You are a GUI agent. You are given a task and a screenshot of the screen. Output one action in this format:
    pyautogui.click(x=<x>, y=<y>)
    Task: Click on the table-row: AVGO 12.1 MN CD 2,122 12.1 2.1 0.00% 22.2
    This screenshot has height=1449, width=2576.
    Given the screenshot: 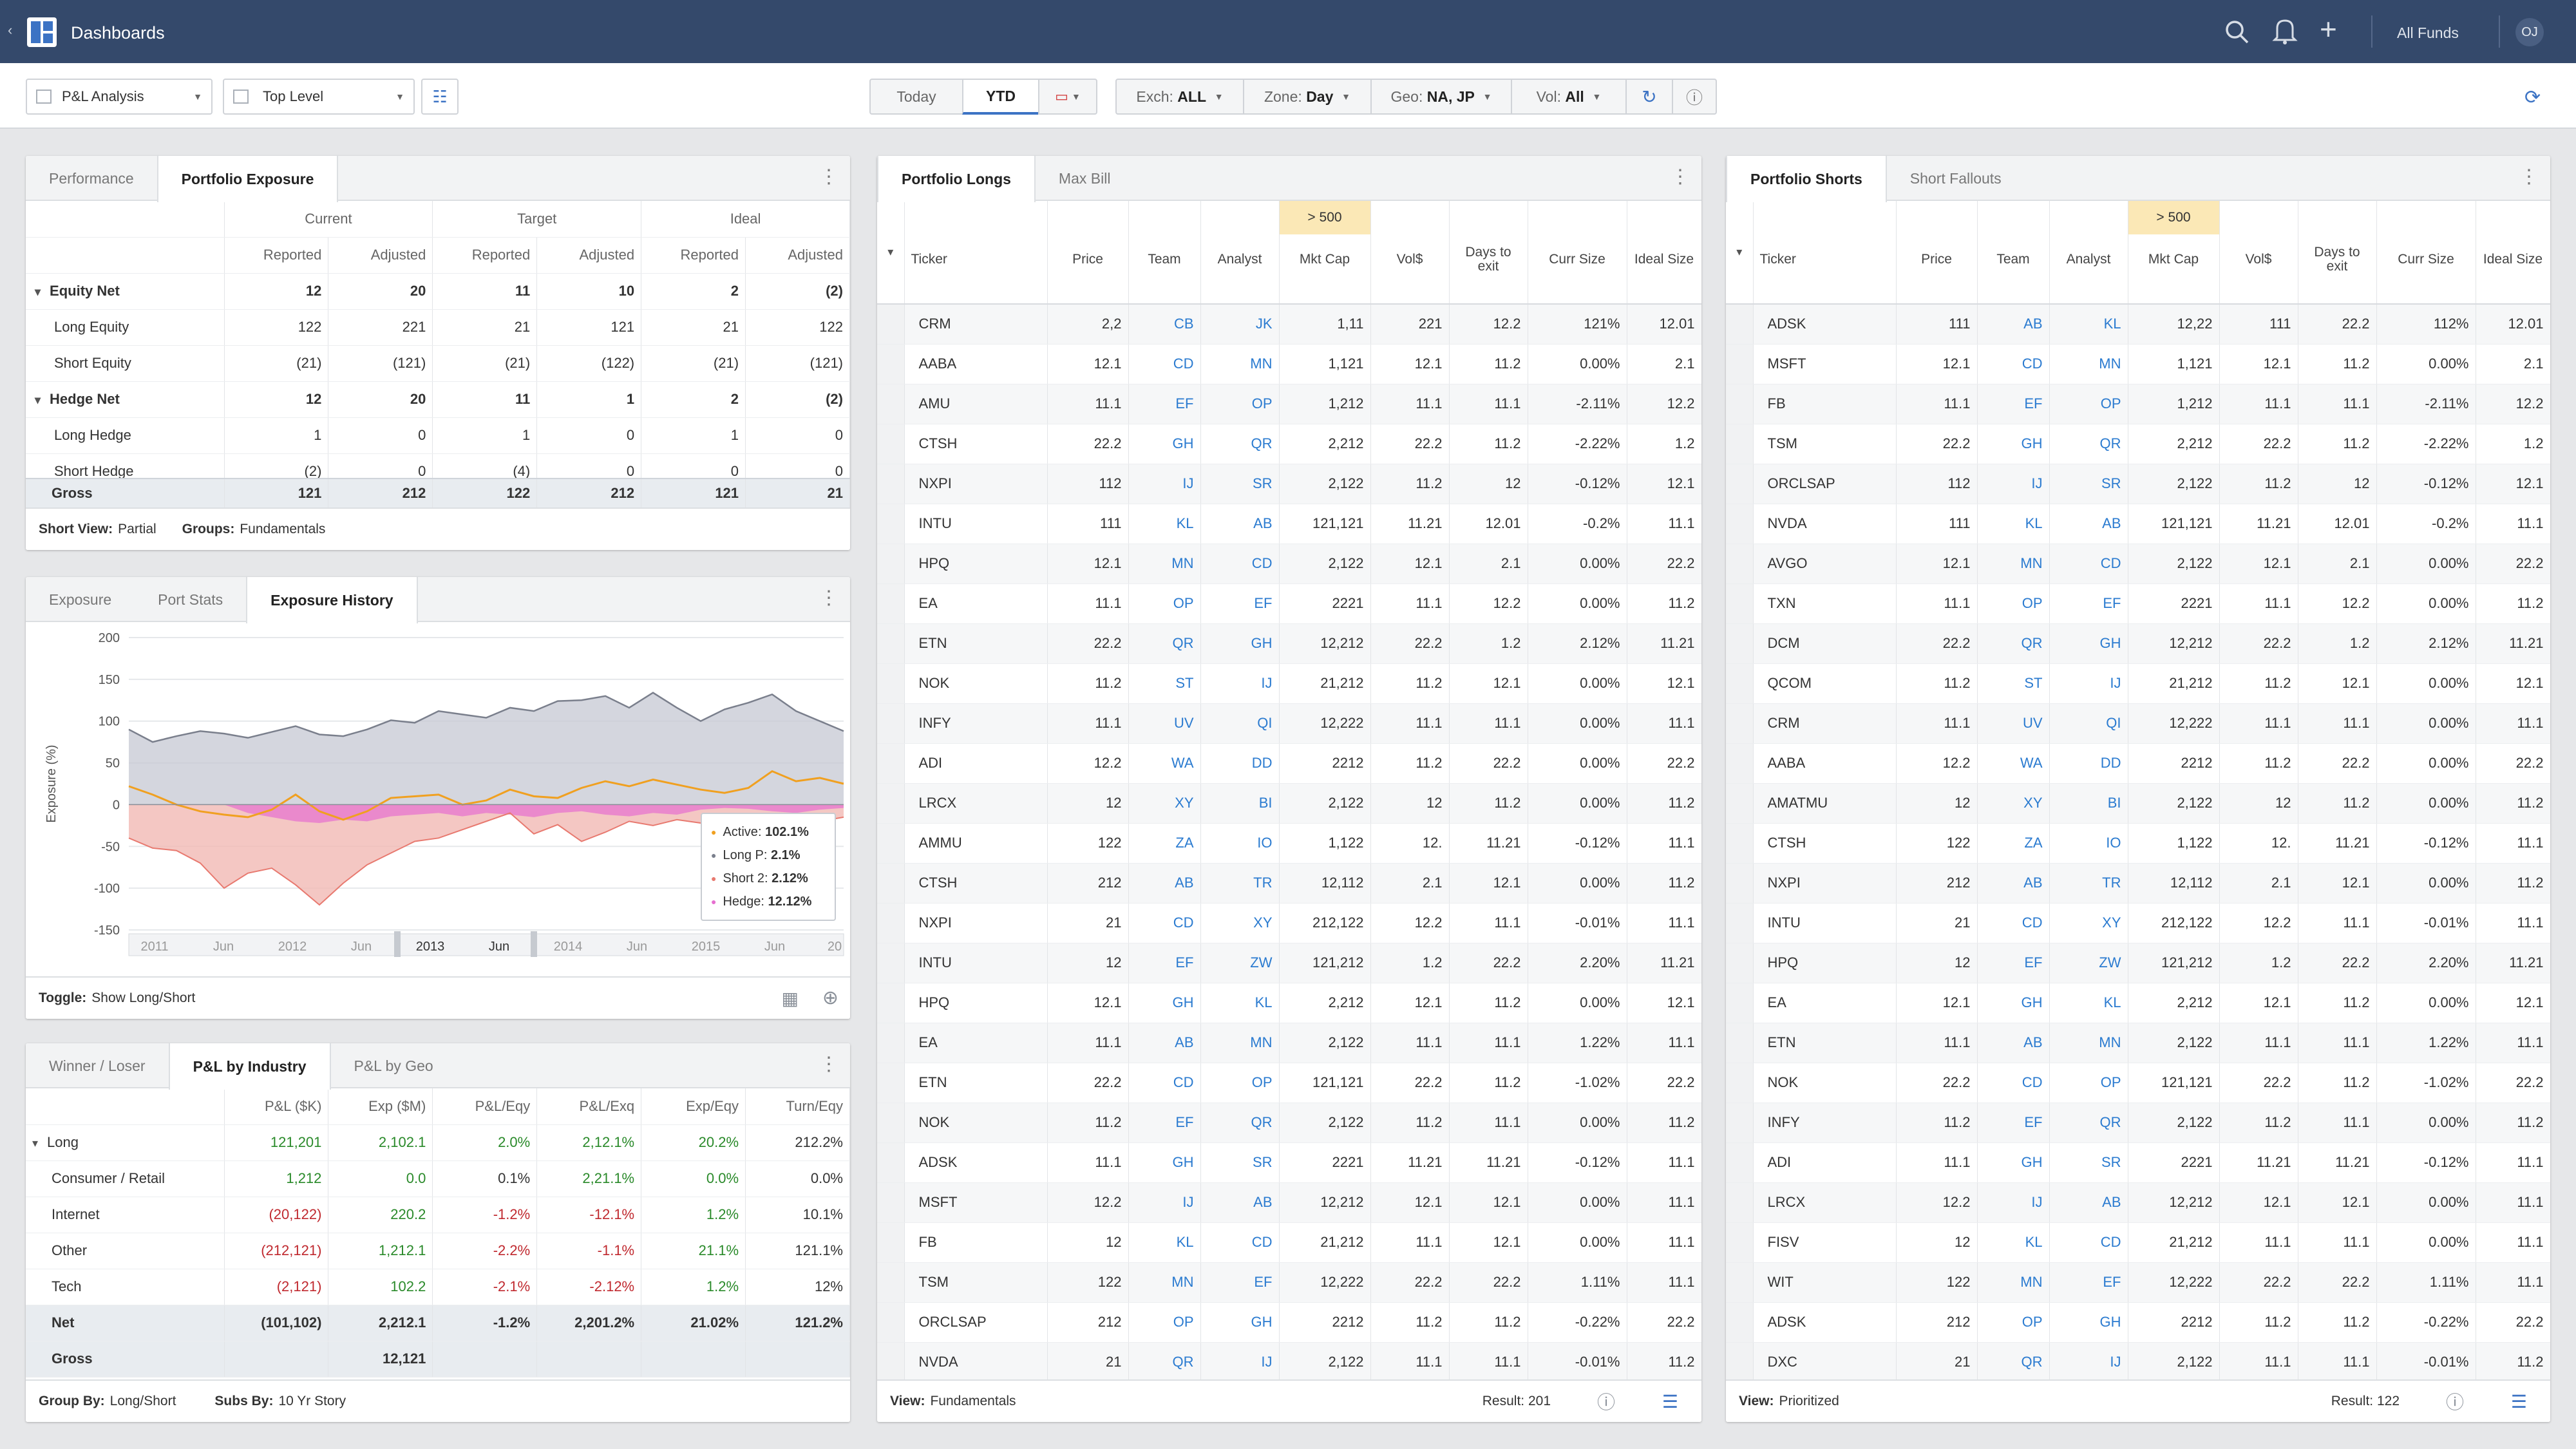 What is the action you would take?
    pyautogui.click(x=2138, y=564)
    